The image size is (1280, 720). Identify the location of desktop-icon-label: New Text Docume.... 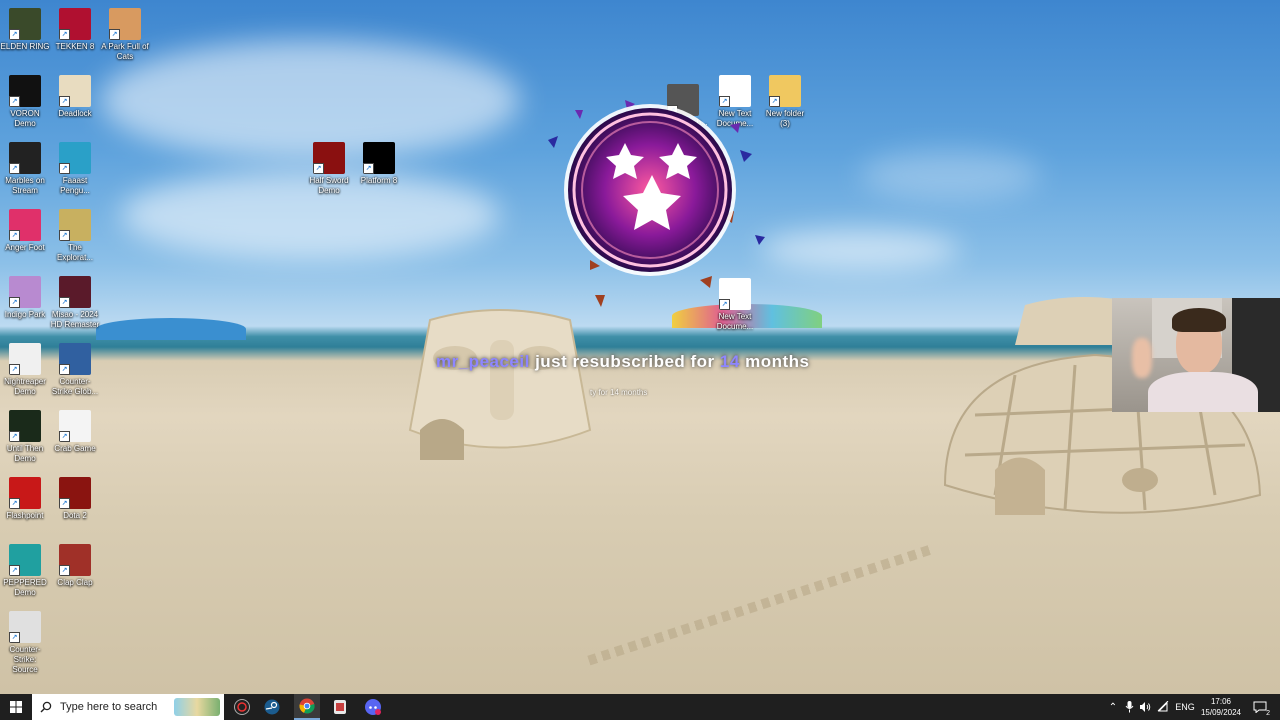
(735, 321).